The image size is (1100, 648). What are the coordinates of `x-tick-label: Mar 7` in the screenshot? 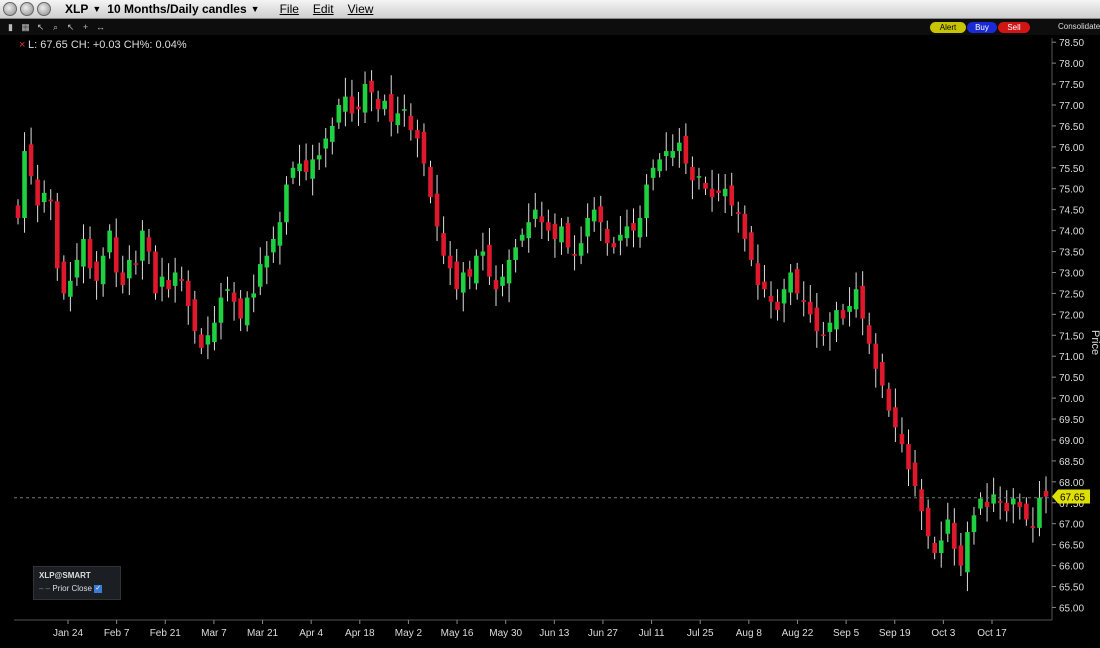 It's located at (214, 633).